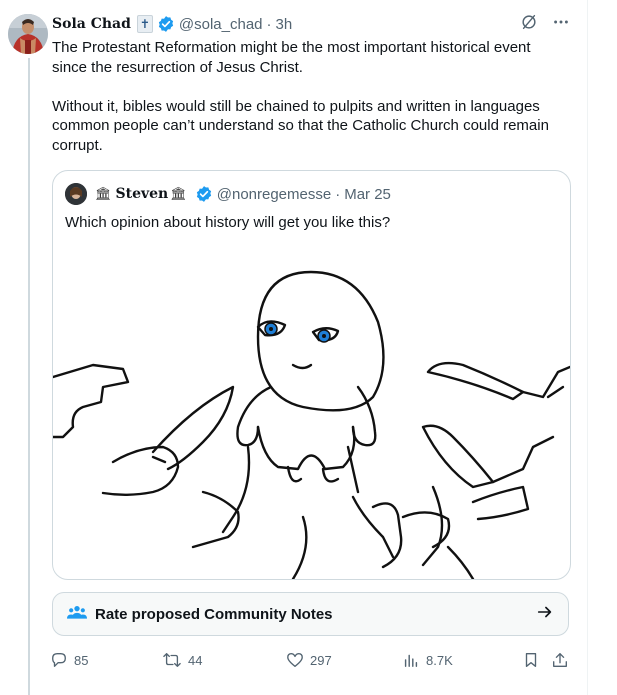 The width and height of the screenshot is (617, 695). Describe the element at coordinates (221, 24) in the screenshot. I see `author-handle: @sola_chad` at that location.